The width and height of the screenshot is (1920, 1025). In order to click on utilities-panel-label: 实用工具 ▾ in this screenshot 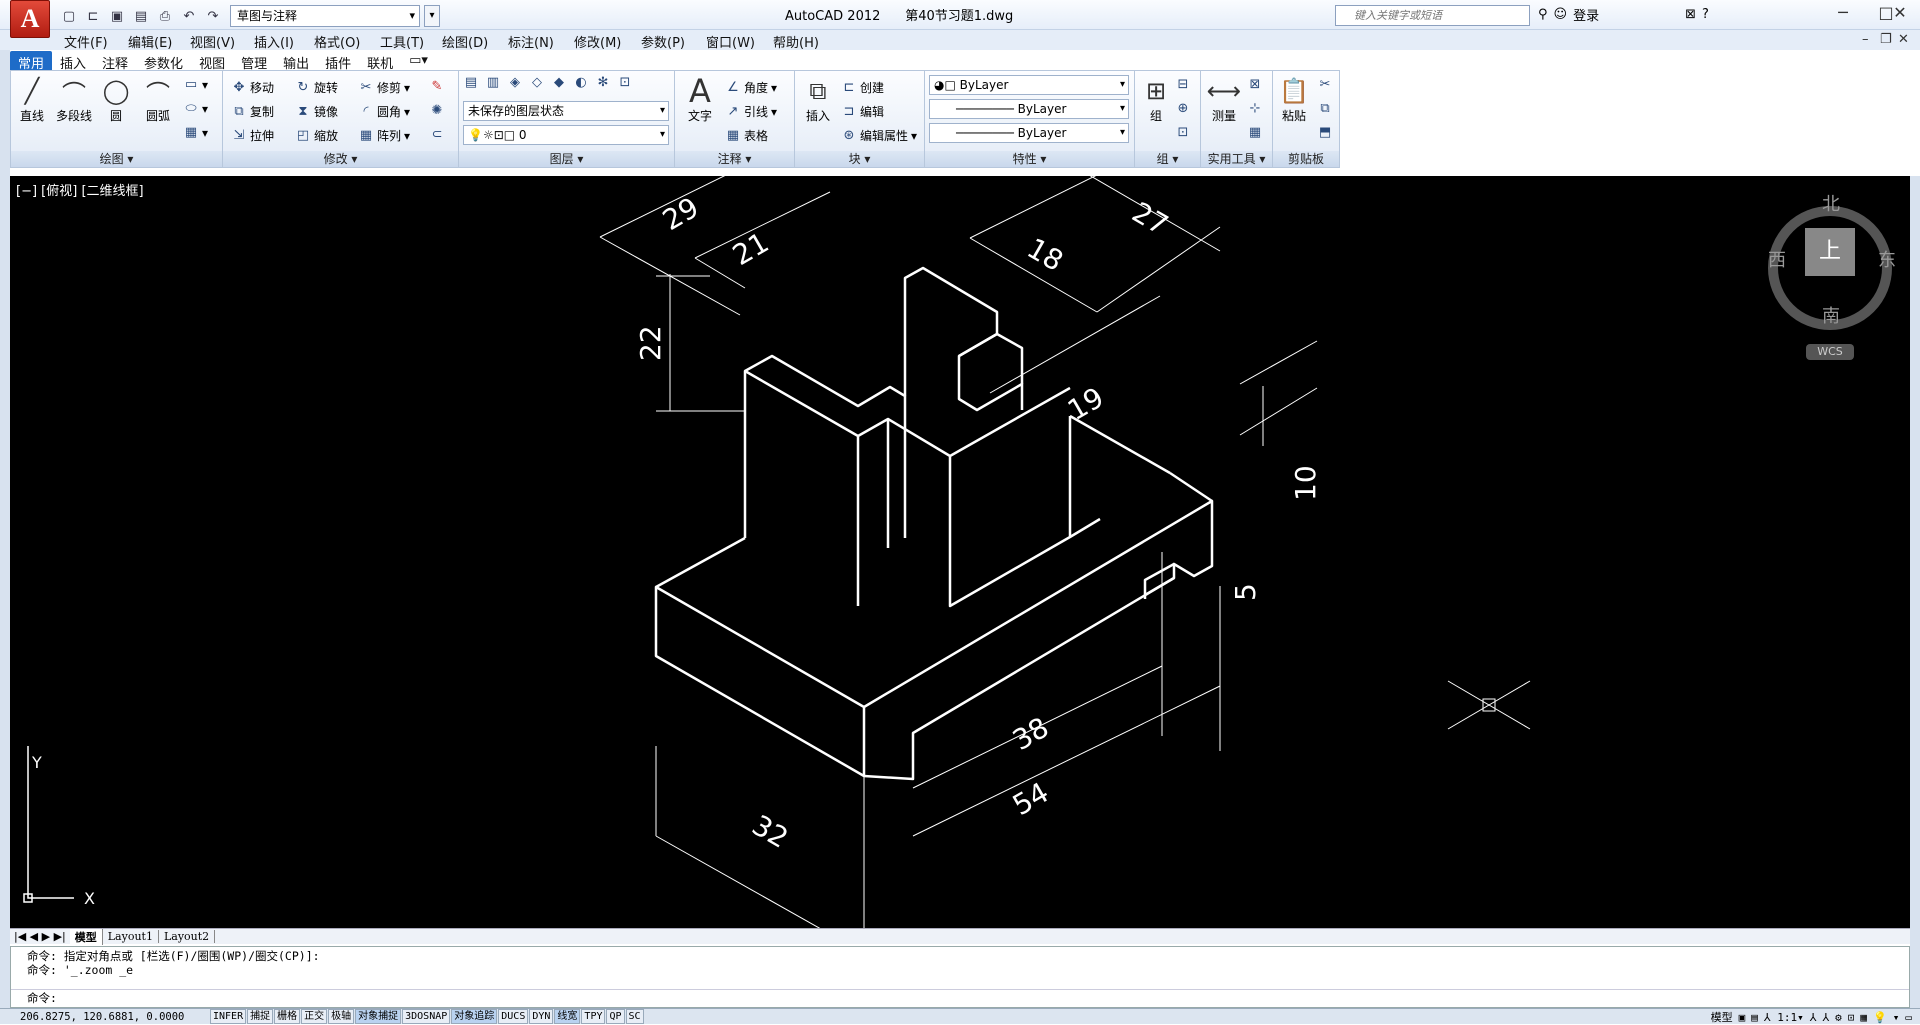, I will do `click(1236, 159)`.